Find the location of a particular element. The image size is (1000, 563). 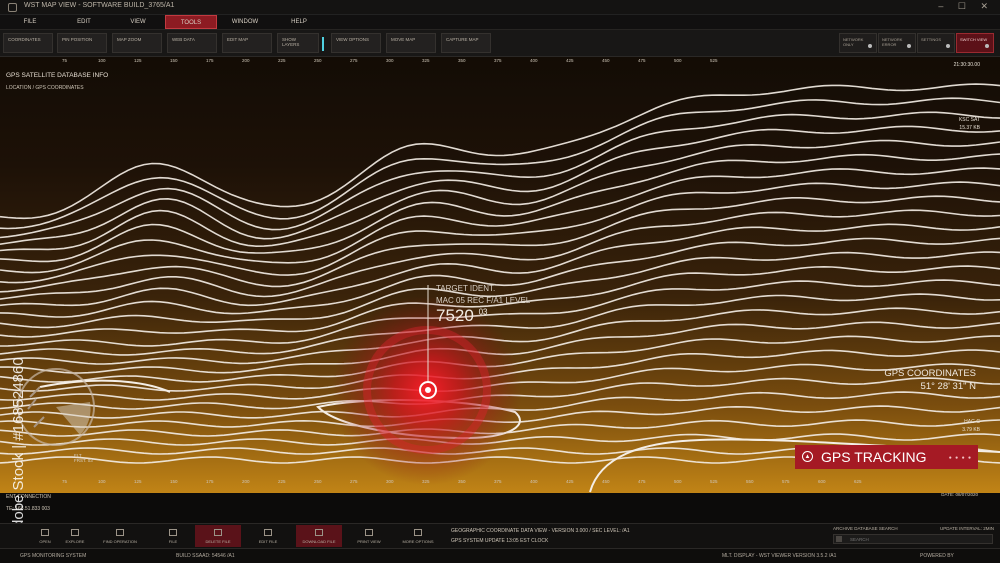

bottom-button: EXPLORE is located at coordinates (75, 536).